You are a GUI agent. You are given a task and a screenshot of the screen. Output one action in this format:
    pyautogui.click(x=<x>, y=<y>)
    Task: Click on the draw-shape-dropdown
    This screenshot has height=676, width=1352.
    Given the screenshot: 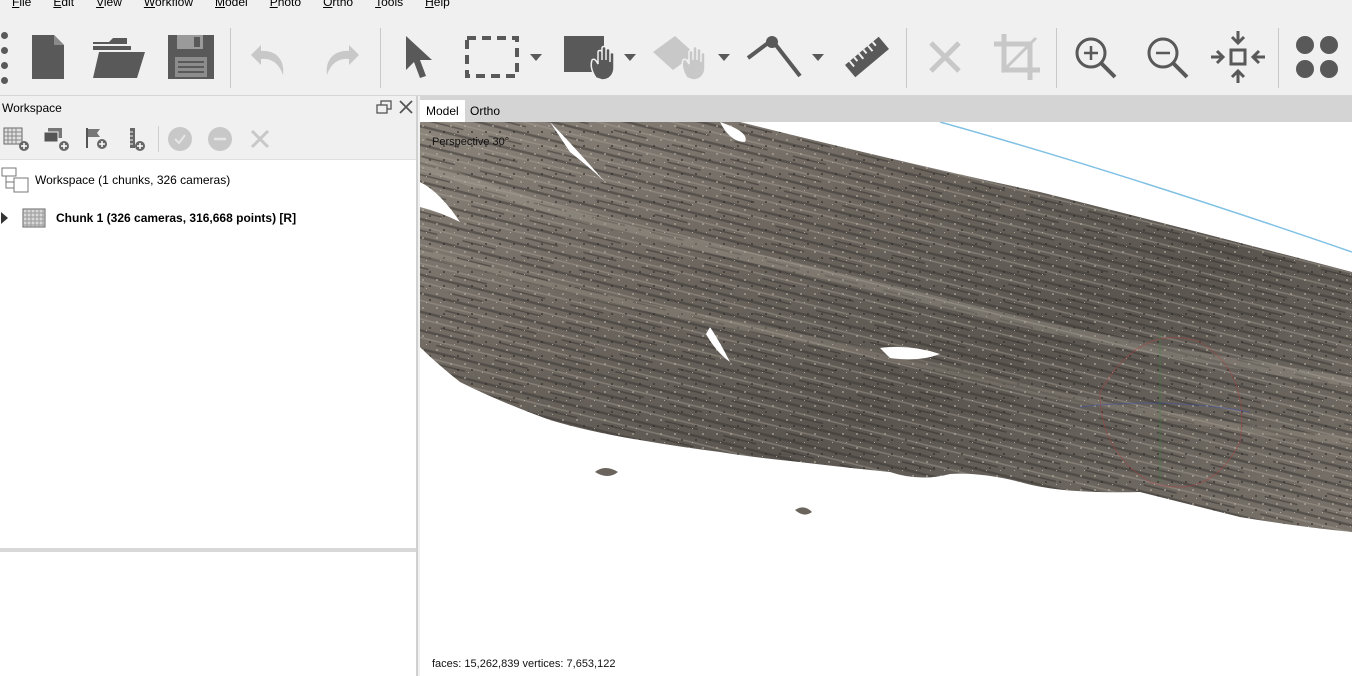 What is the action you would take?
    pyautogui.click(x=630, y=57)
    